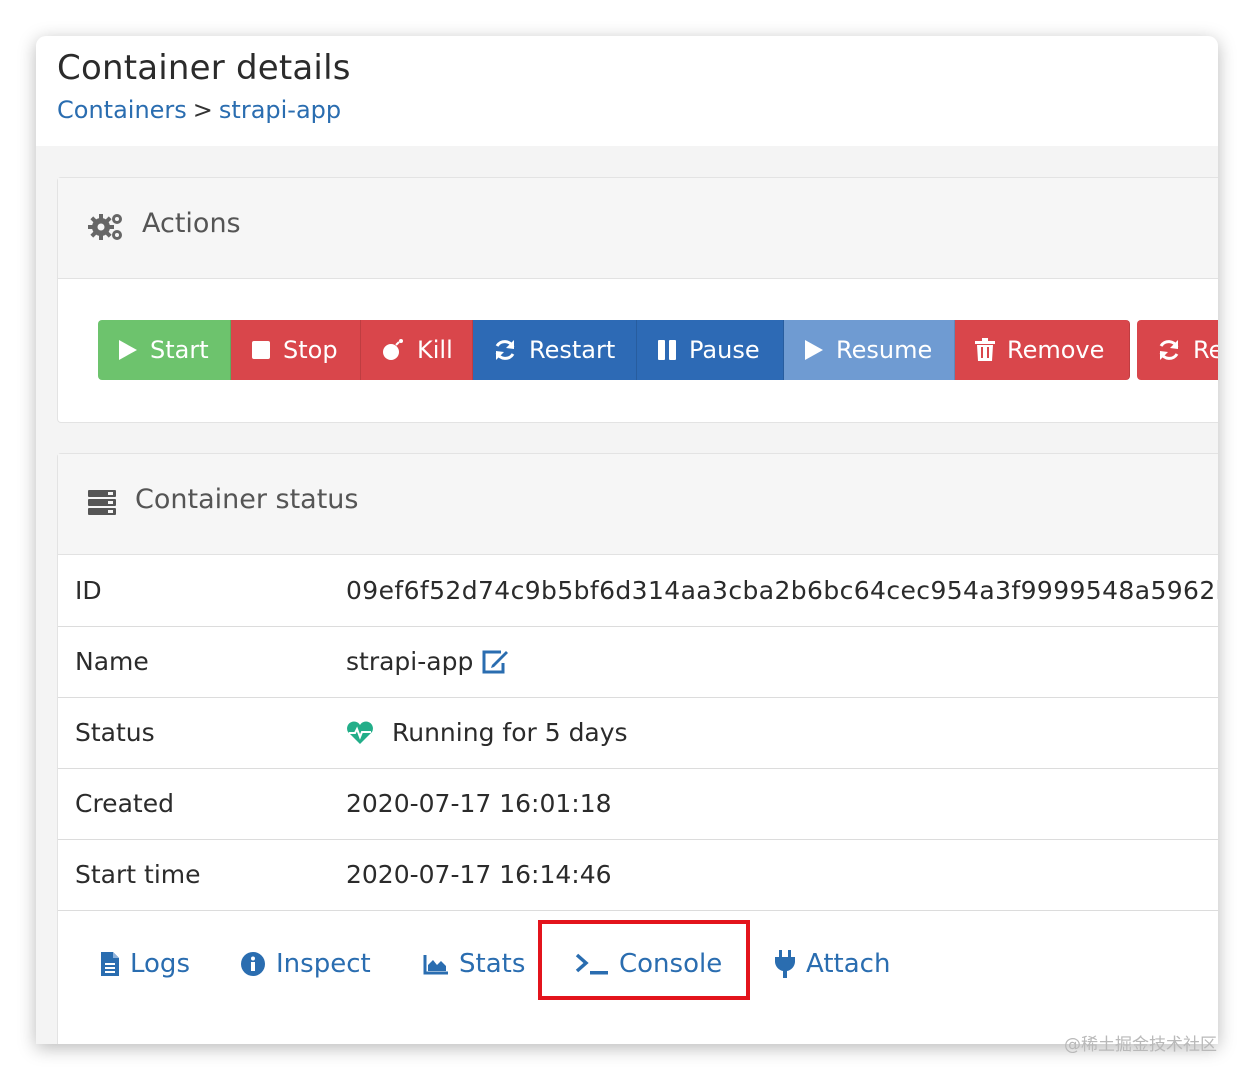 This screenshot has width=1254, height=1080. Describe the element at coordinates (479, 803) in the screenshot. I see `created-value: 2020-07-17 16:01:18` at that location.